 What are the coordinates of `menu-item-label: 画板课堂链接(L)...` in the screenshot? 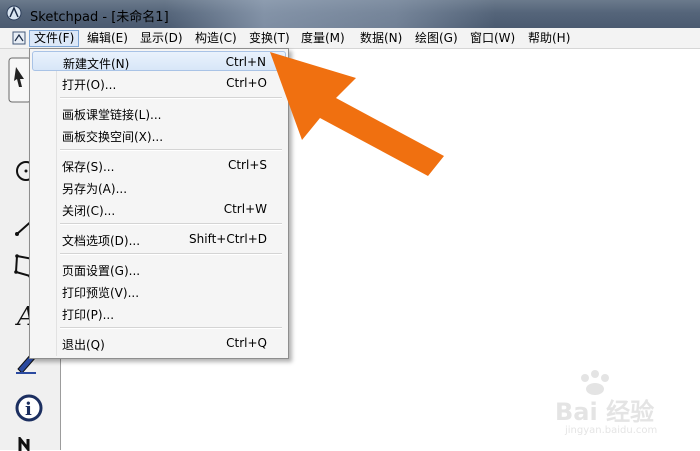 It's located at (112, 115).